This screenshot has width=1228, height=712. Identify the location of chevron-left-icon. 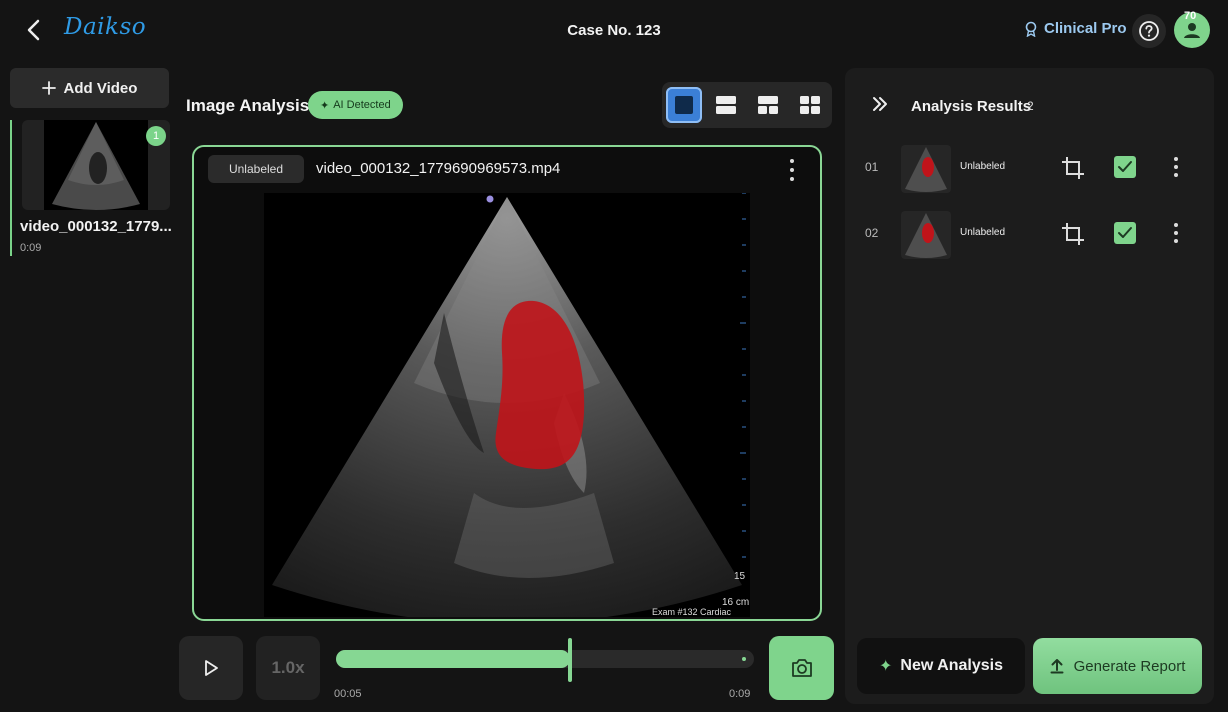
(33, 30).